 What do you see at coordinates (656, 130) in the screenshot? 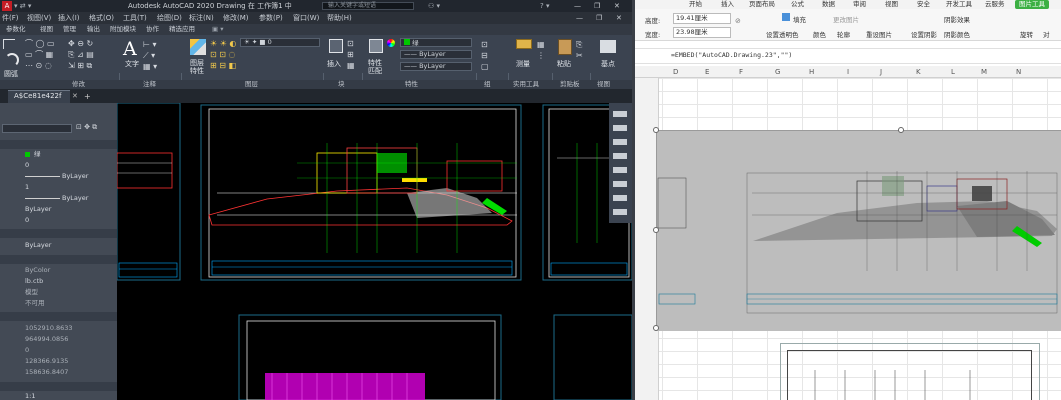
I see `resize-handle-top-left` at bounding box center [656, 130].